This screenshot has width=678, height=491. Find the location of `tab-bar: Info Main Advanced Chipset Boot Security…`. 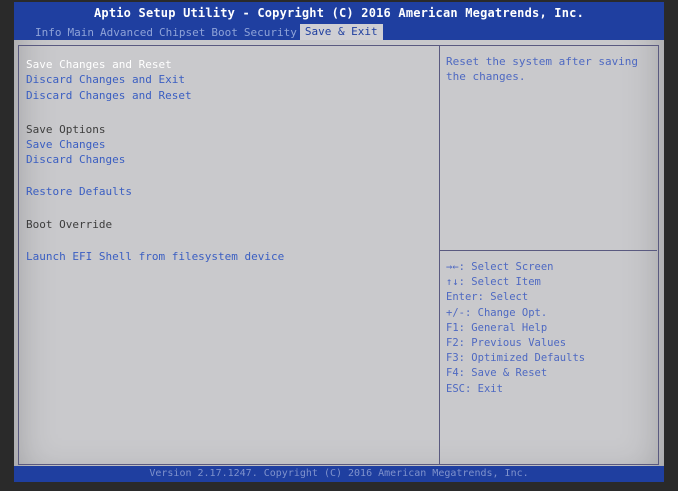

tab-bar: Info Main Advanced Chipset Boot Security… is located at coordinates (207, 32).